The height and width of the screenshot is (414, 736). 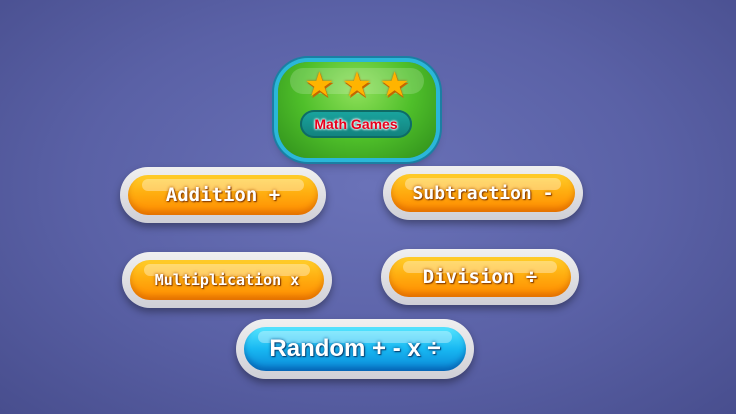 I want to click on multiplication-label: Multiplication x, so click(x=227, y=280).